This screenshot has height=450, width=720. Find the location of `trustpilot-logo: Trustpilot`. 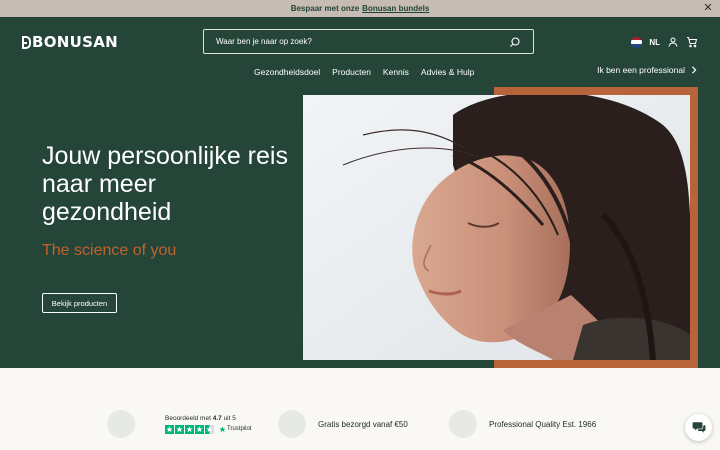

trustpilot-logo: Trustpilot is located at coordinates (235, 429).